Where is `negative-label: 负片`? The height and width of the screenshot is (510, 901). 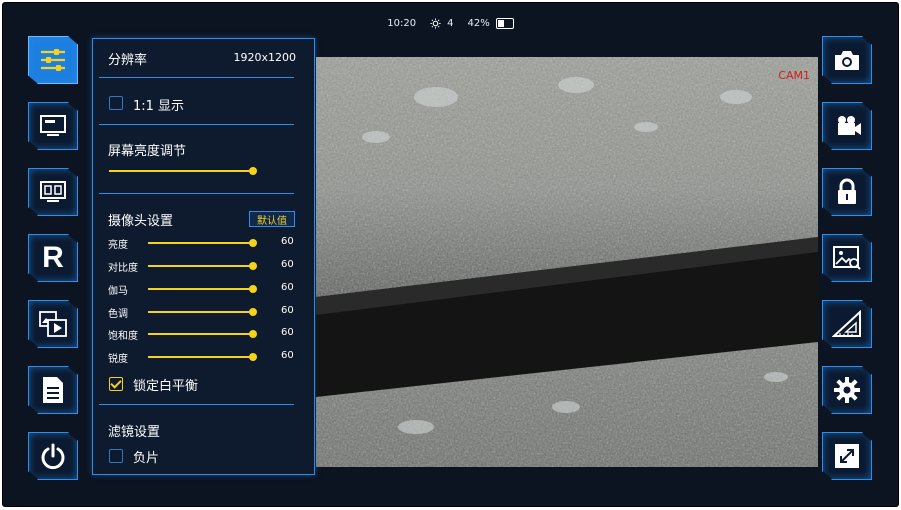 negative-label: 负片 is located at coordinates (146, 458).